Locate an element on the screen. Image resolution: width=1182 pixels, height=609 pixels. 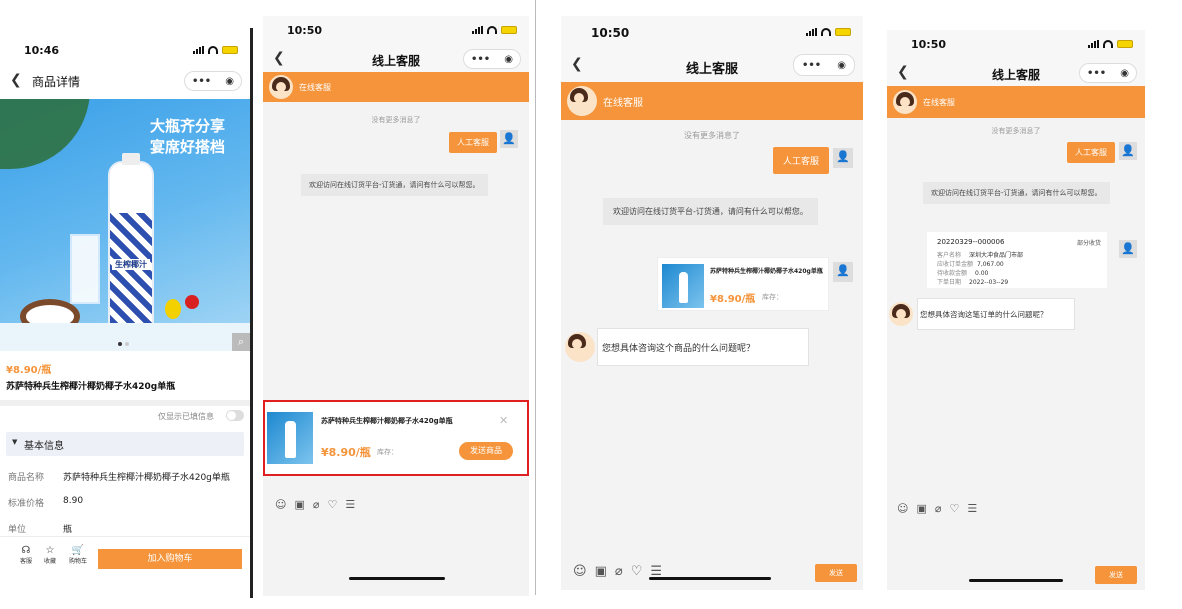
sent-product-card: 苏萨特种兵生榨椰汁椰奶椰子水420g单瓶 ¥8.90/瓶 库存： is located at coordinates (743, 284).